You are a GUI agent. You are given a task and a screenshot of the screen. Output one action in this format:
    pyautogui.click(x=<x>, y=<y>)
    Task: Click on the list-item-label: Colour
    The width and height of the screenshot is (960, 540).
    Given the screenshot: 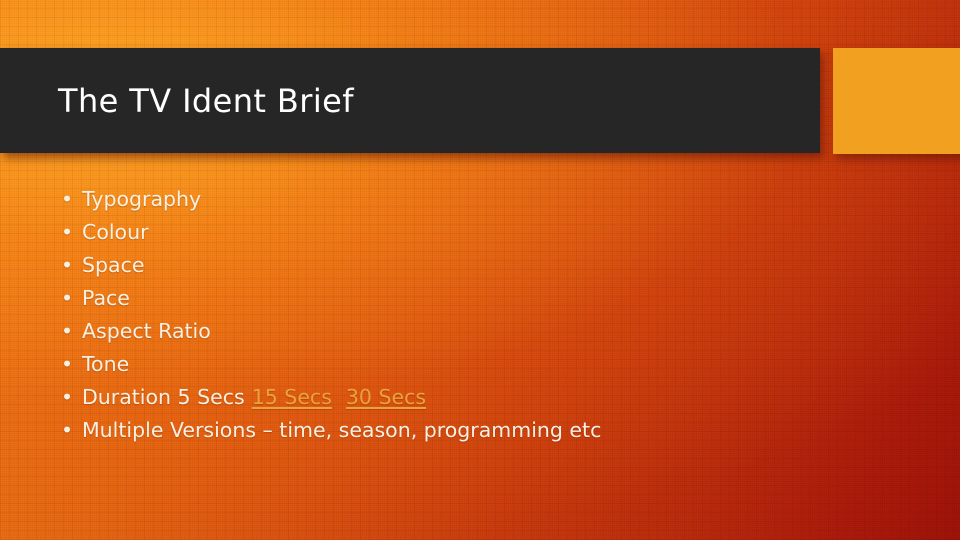 What is the action you would take?
    pyautogui.click(x=115, y=232)
    